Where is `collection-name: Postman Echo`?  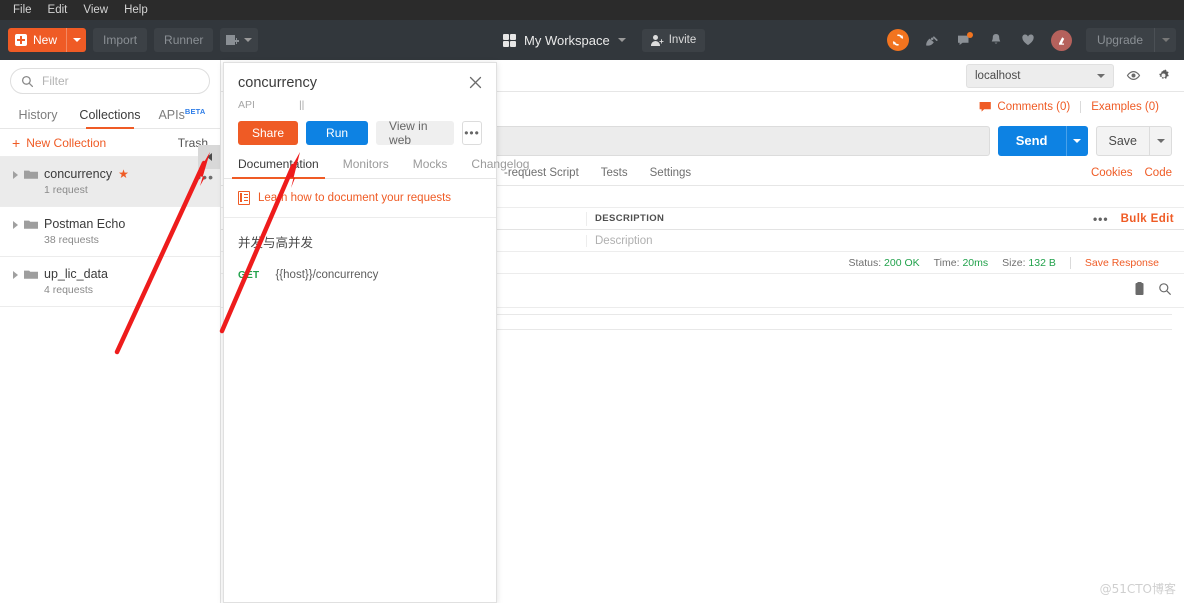 collection-name: Postman Echo is located at coordinates (85, 224).